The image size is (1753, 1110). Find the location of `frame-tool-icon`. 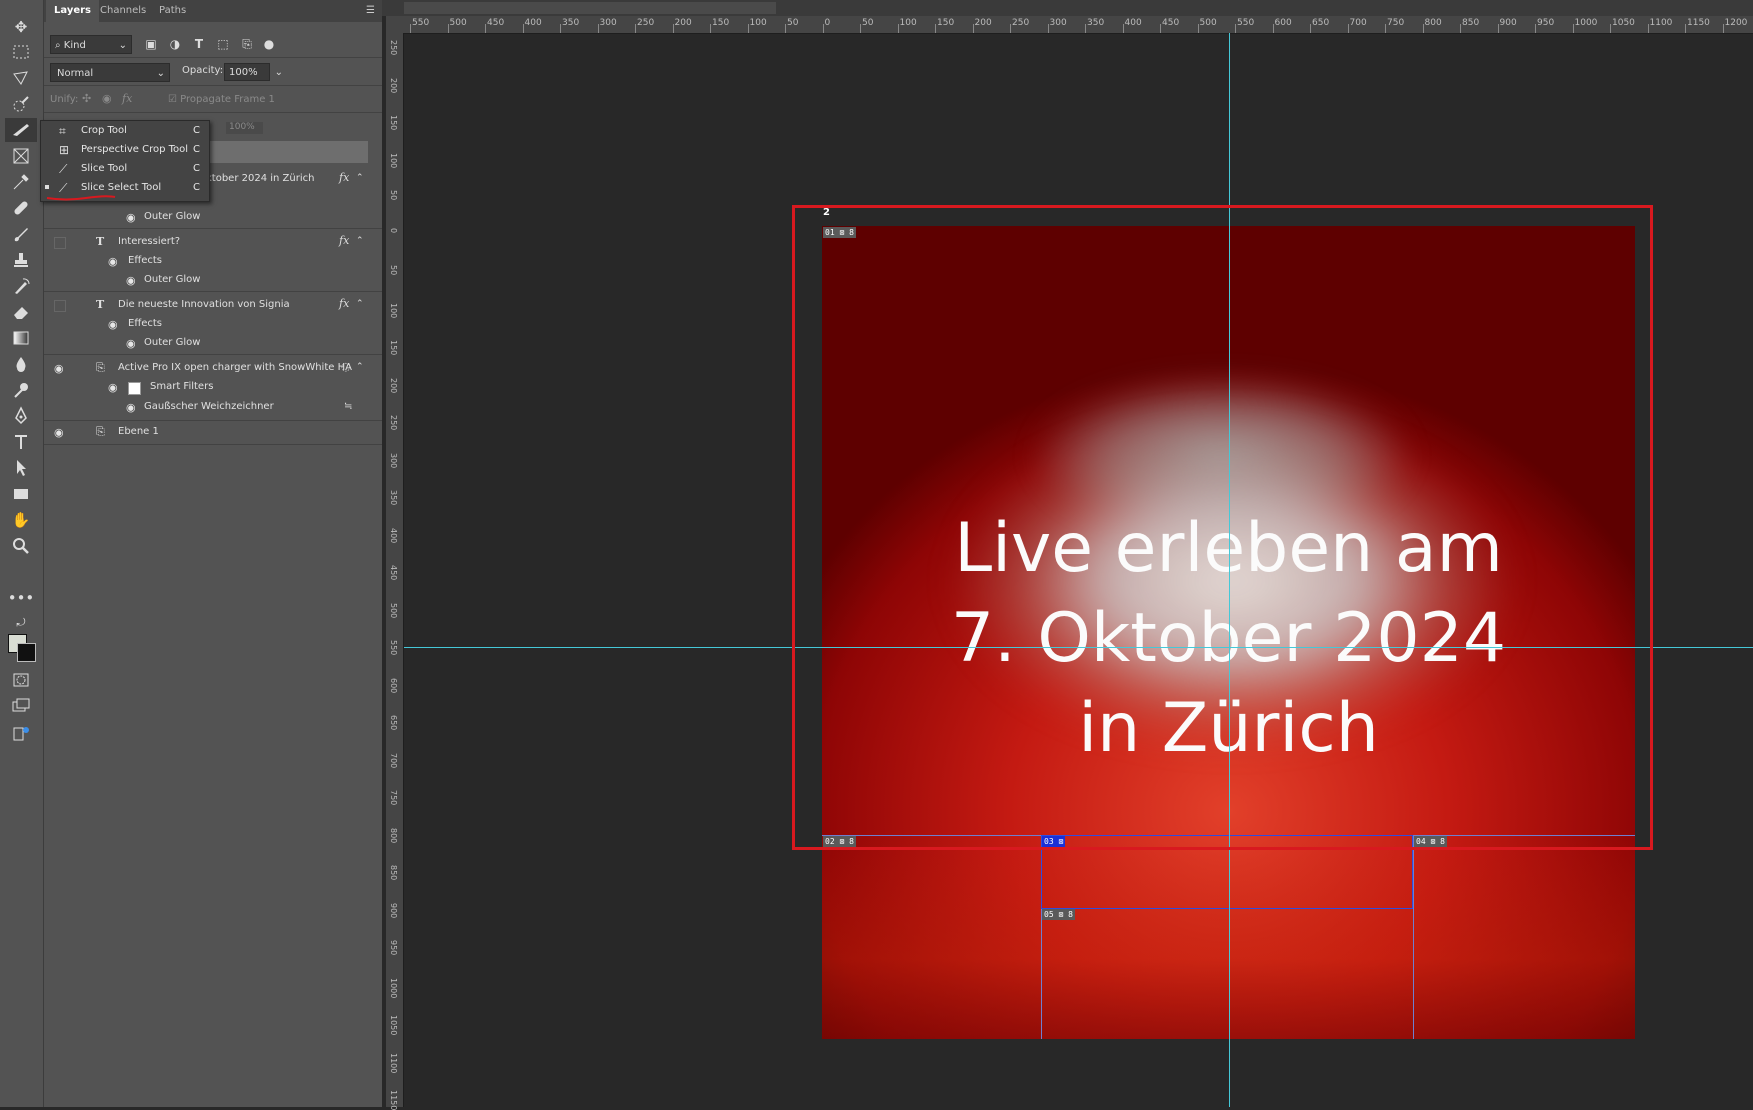

frame-tool-icon is located at coordinates (21, 156).